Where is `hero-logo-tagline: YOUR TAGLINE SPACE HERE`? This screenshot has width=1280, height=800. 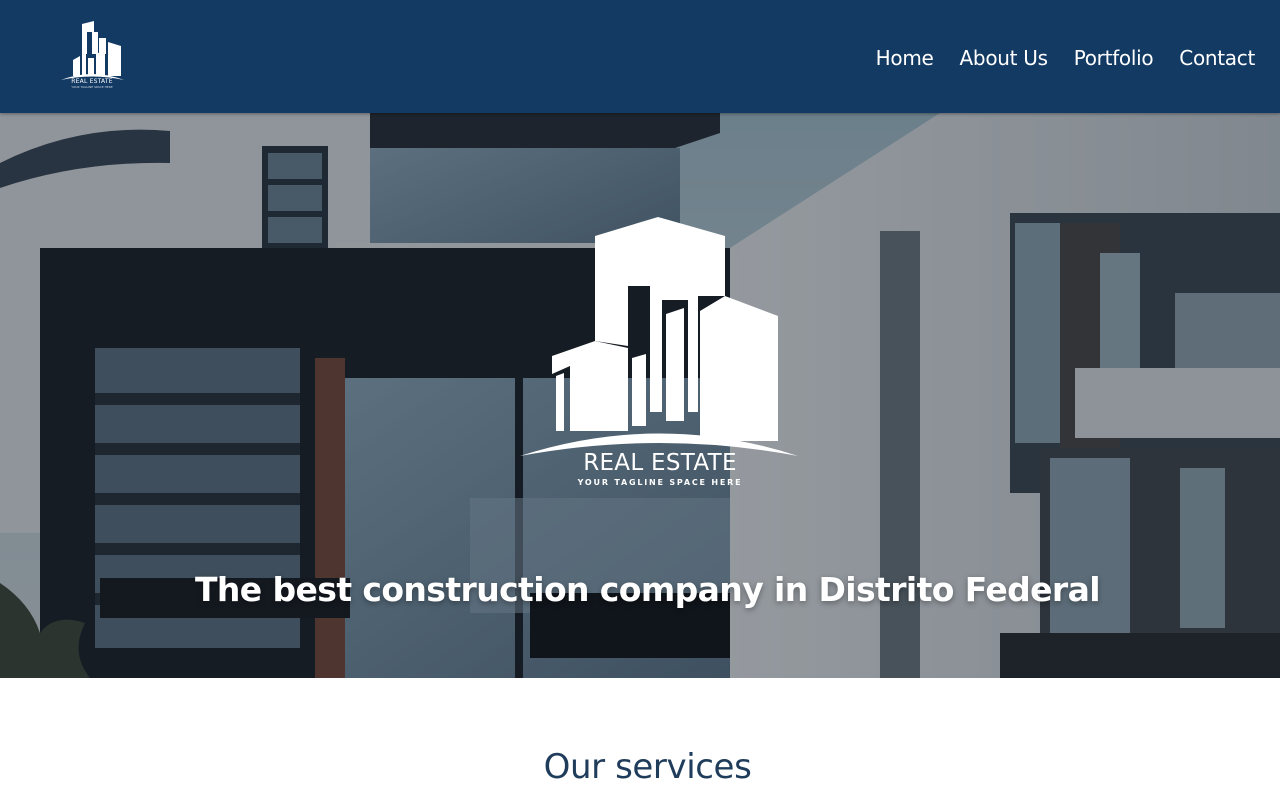
hero-logo-tagline: YOUR TAGLINE SPACE HERE is located at coordinates (660, 482).